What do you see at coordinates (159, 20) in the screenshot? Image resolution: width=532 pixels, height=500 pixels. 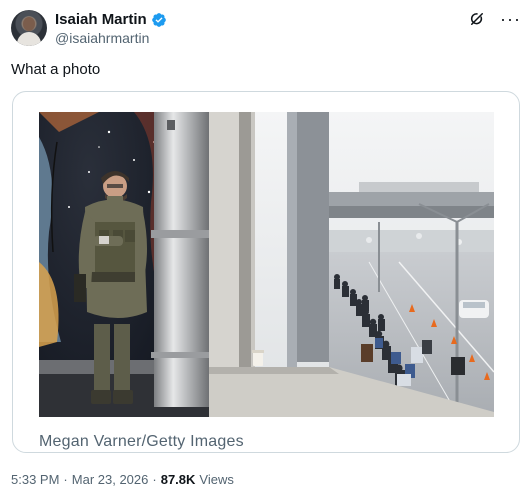 I see `verified-badge-icon` at bounding box center [159, 20].